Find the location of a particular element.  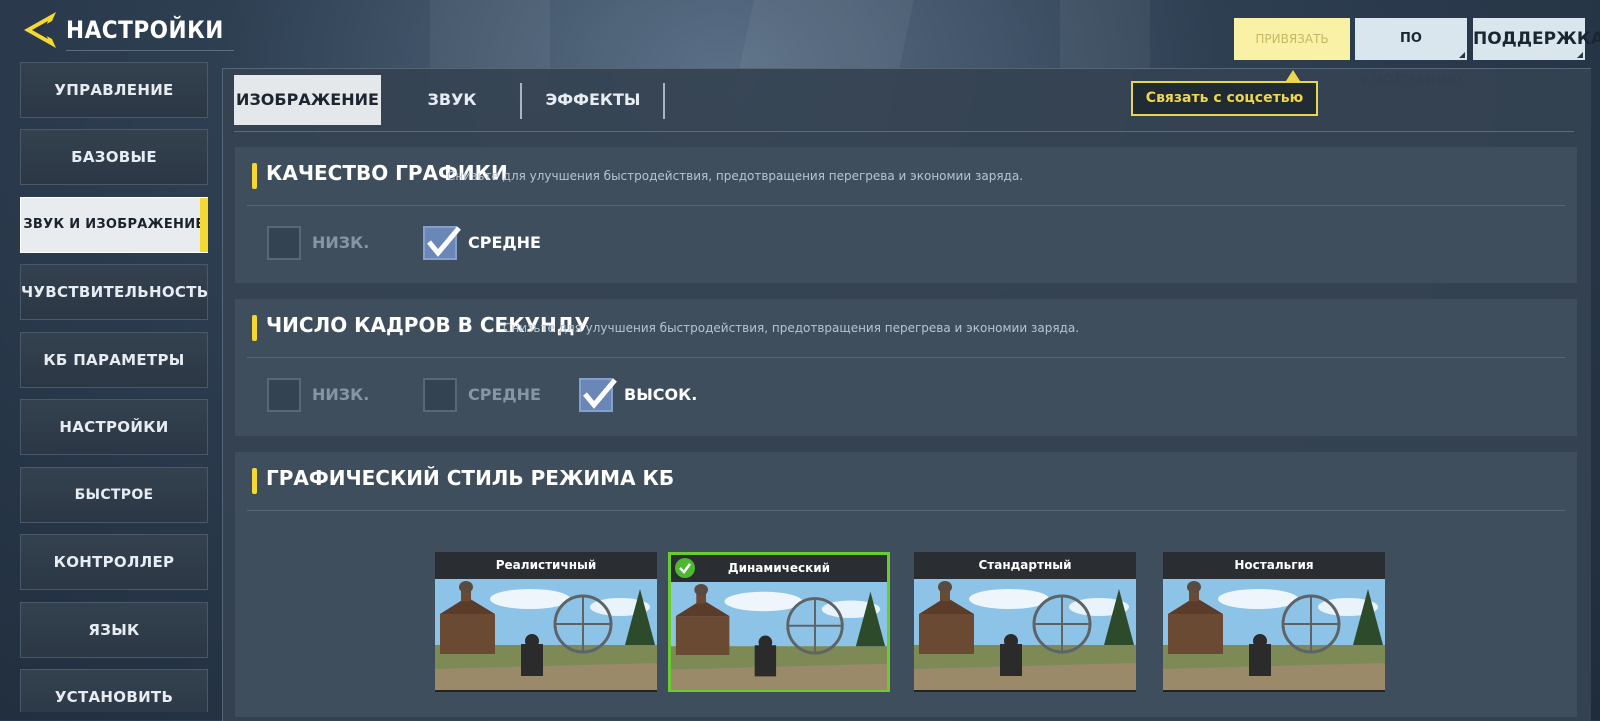

back-arrow-icon is located at coordinates (40, 30).